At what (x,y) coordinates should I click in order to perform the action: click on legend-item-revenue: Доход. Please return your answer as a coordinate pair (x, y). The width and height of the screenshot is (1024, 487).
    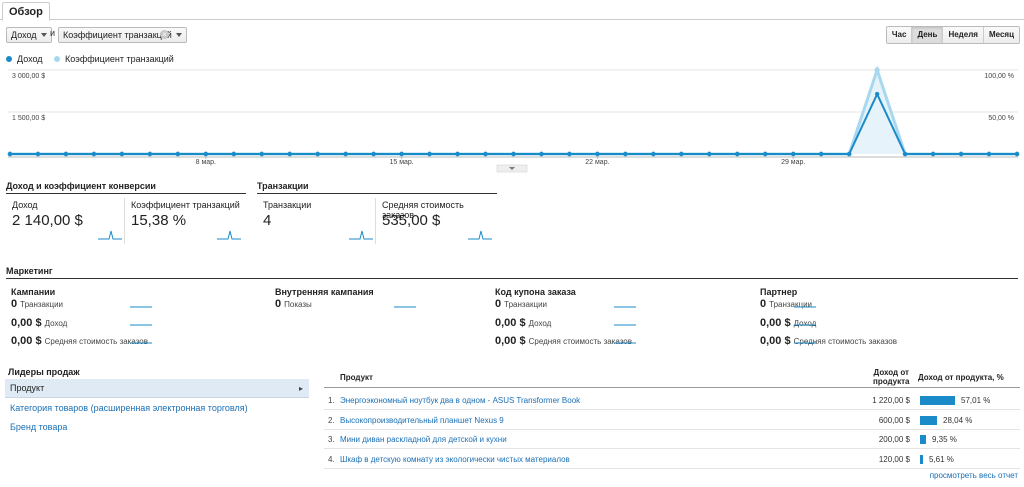
    Looking at the image, I should click on (24, 59).